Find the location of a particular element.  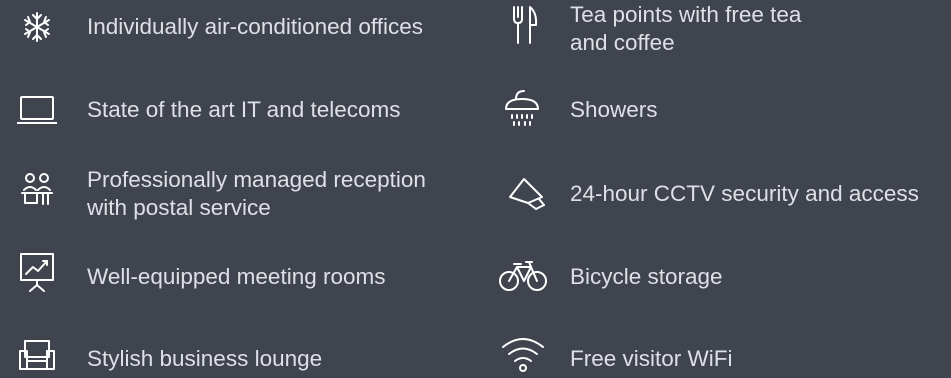

cctv-camera-icon is located at coordinates (526, 193).